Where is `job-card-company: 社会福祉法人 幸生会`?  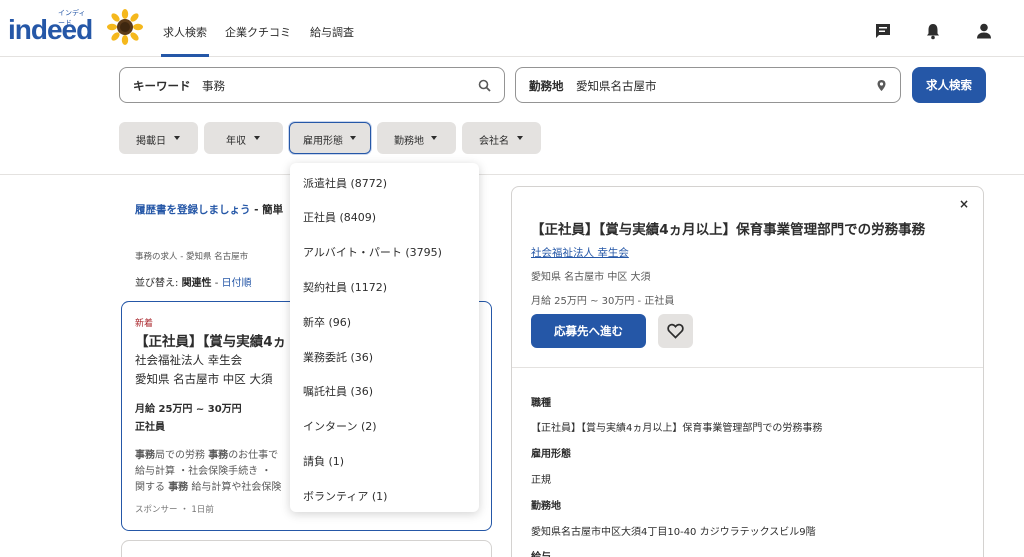 job-card-company: 社会福祉法人 幸生会 is located at coordinates (189, 360).